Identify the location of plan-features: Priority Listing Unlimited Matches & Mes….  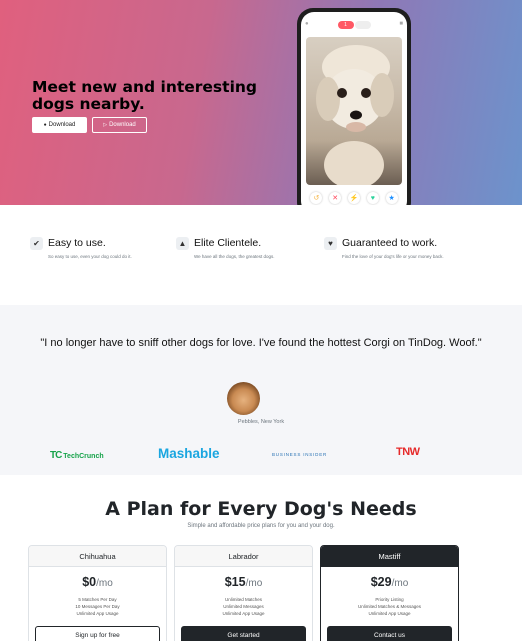
(389, 606).